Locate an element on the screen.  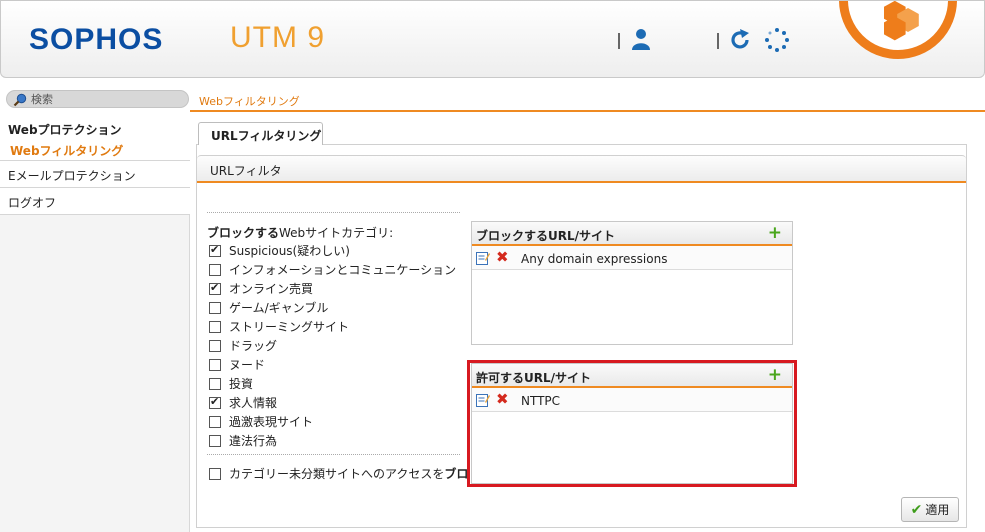
list-item: ✖ Any domain expressions is located at coordinates (632, 258).